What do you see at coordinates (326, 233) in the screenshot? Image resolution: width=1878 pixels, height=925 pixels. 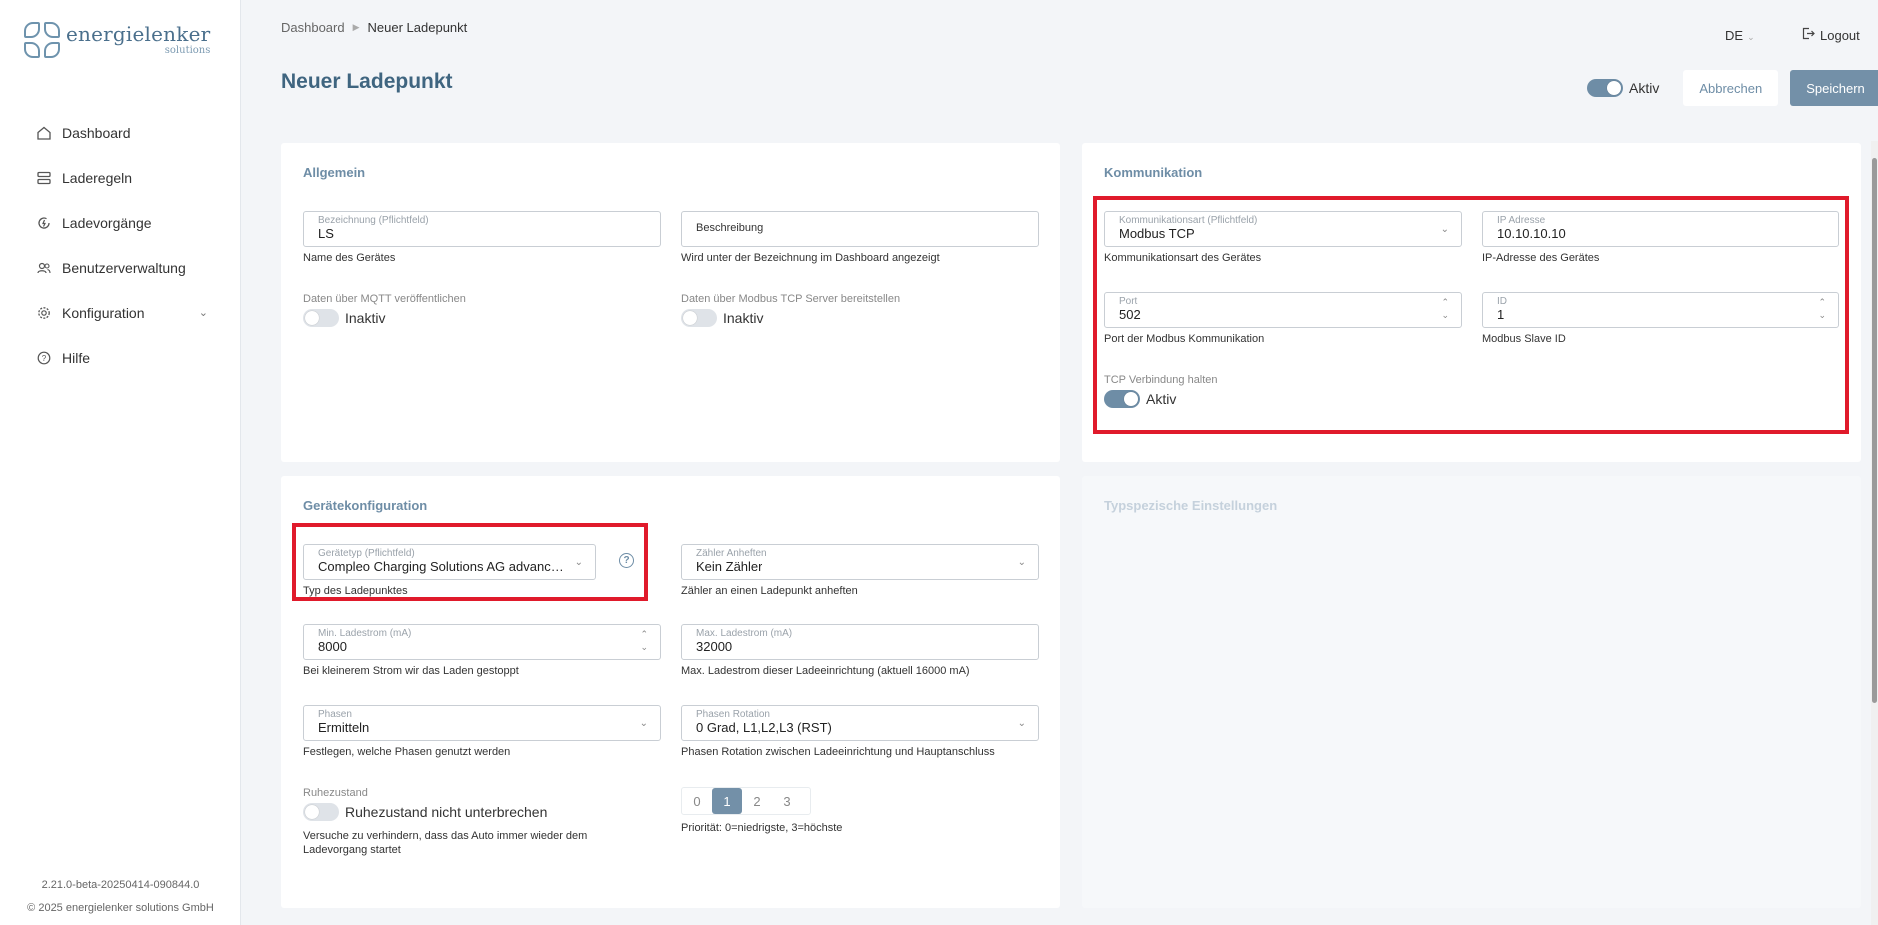 I see `field-value: LS` at bounding box center [326, 233].